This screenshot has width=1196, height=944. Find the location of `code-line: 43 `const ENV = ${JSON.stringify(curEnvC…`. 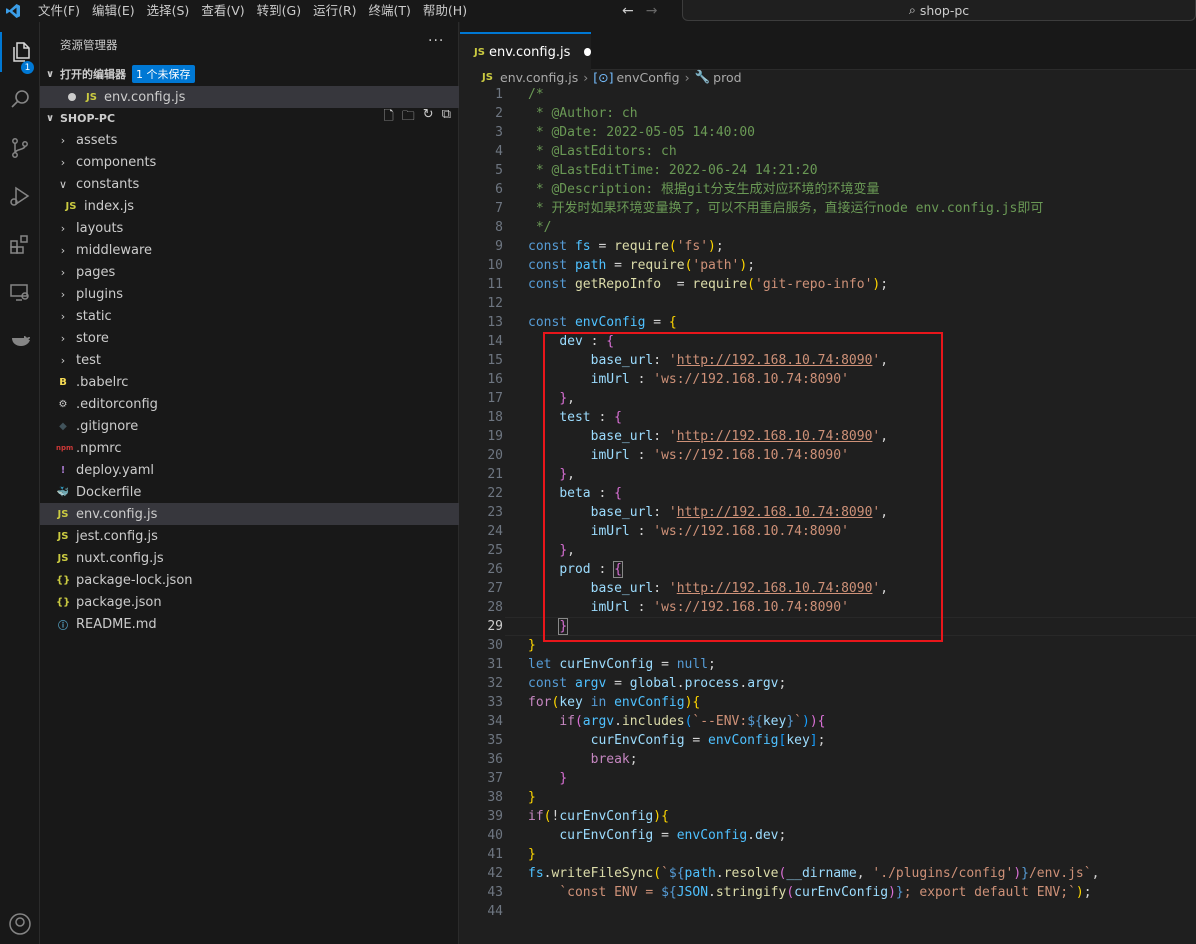

code-line: 43 `const ENV = ${JSON.stringify(curEnvC… is located at coordinates (828, 892).